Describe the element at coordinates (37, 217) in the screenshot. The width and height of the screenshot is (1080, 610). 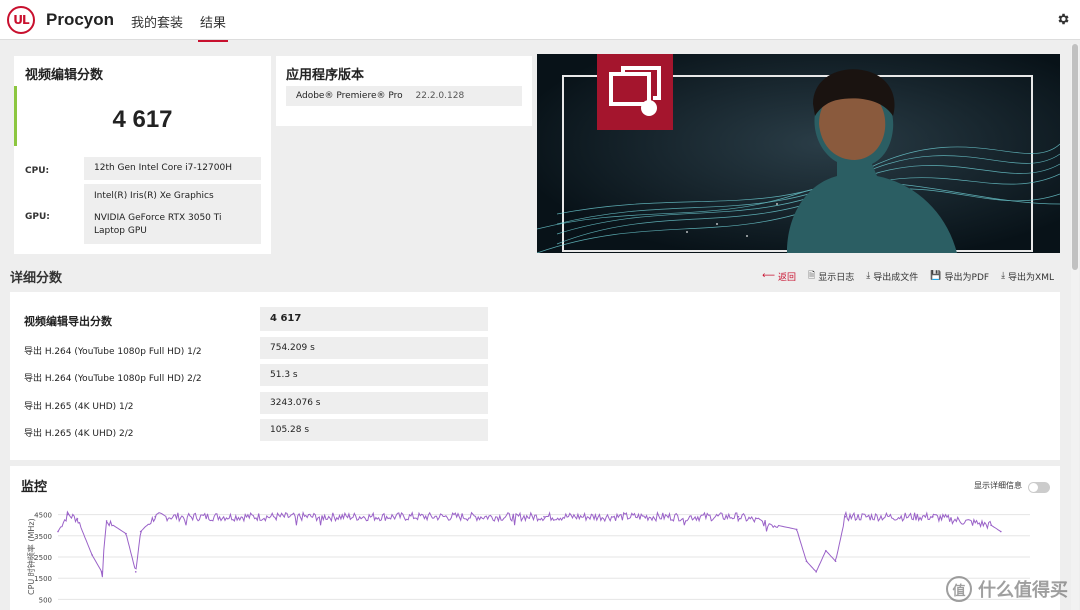
I see `gpu-label: GPU:` at that location.